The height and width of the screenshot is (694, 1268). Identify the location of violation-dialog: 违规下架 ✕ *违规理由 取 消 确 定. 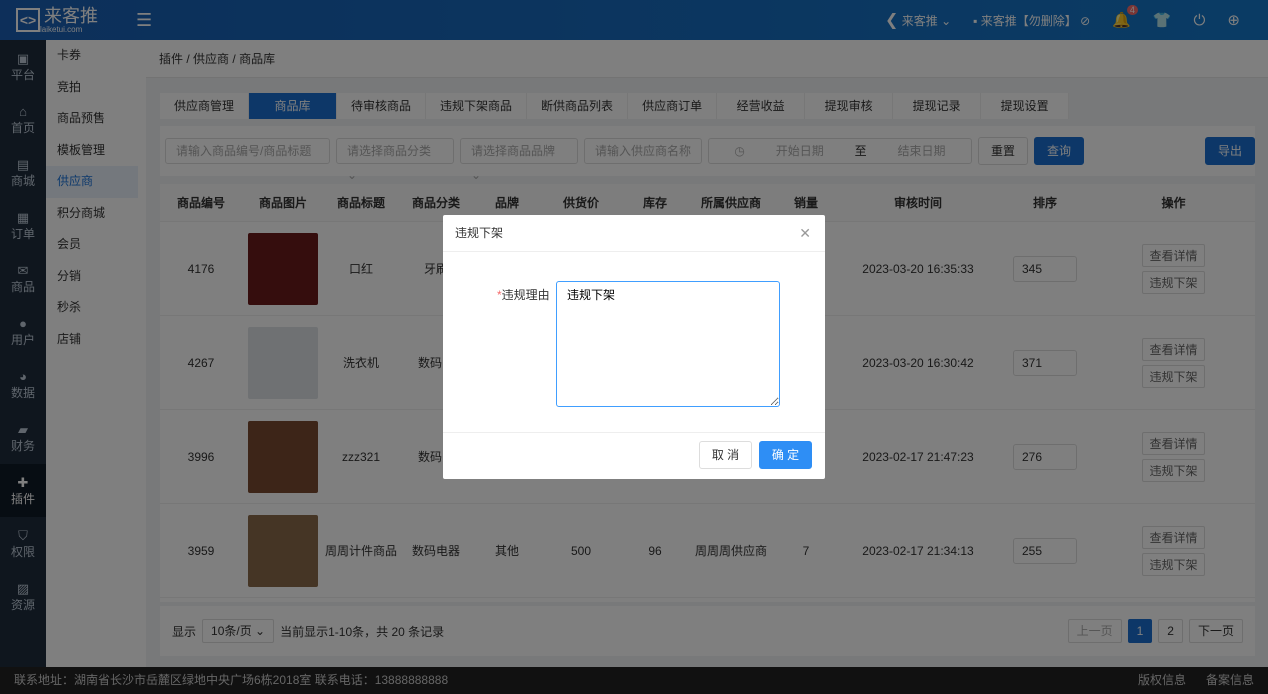
(634, 347).